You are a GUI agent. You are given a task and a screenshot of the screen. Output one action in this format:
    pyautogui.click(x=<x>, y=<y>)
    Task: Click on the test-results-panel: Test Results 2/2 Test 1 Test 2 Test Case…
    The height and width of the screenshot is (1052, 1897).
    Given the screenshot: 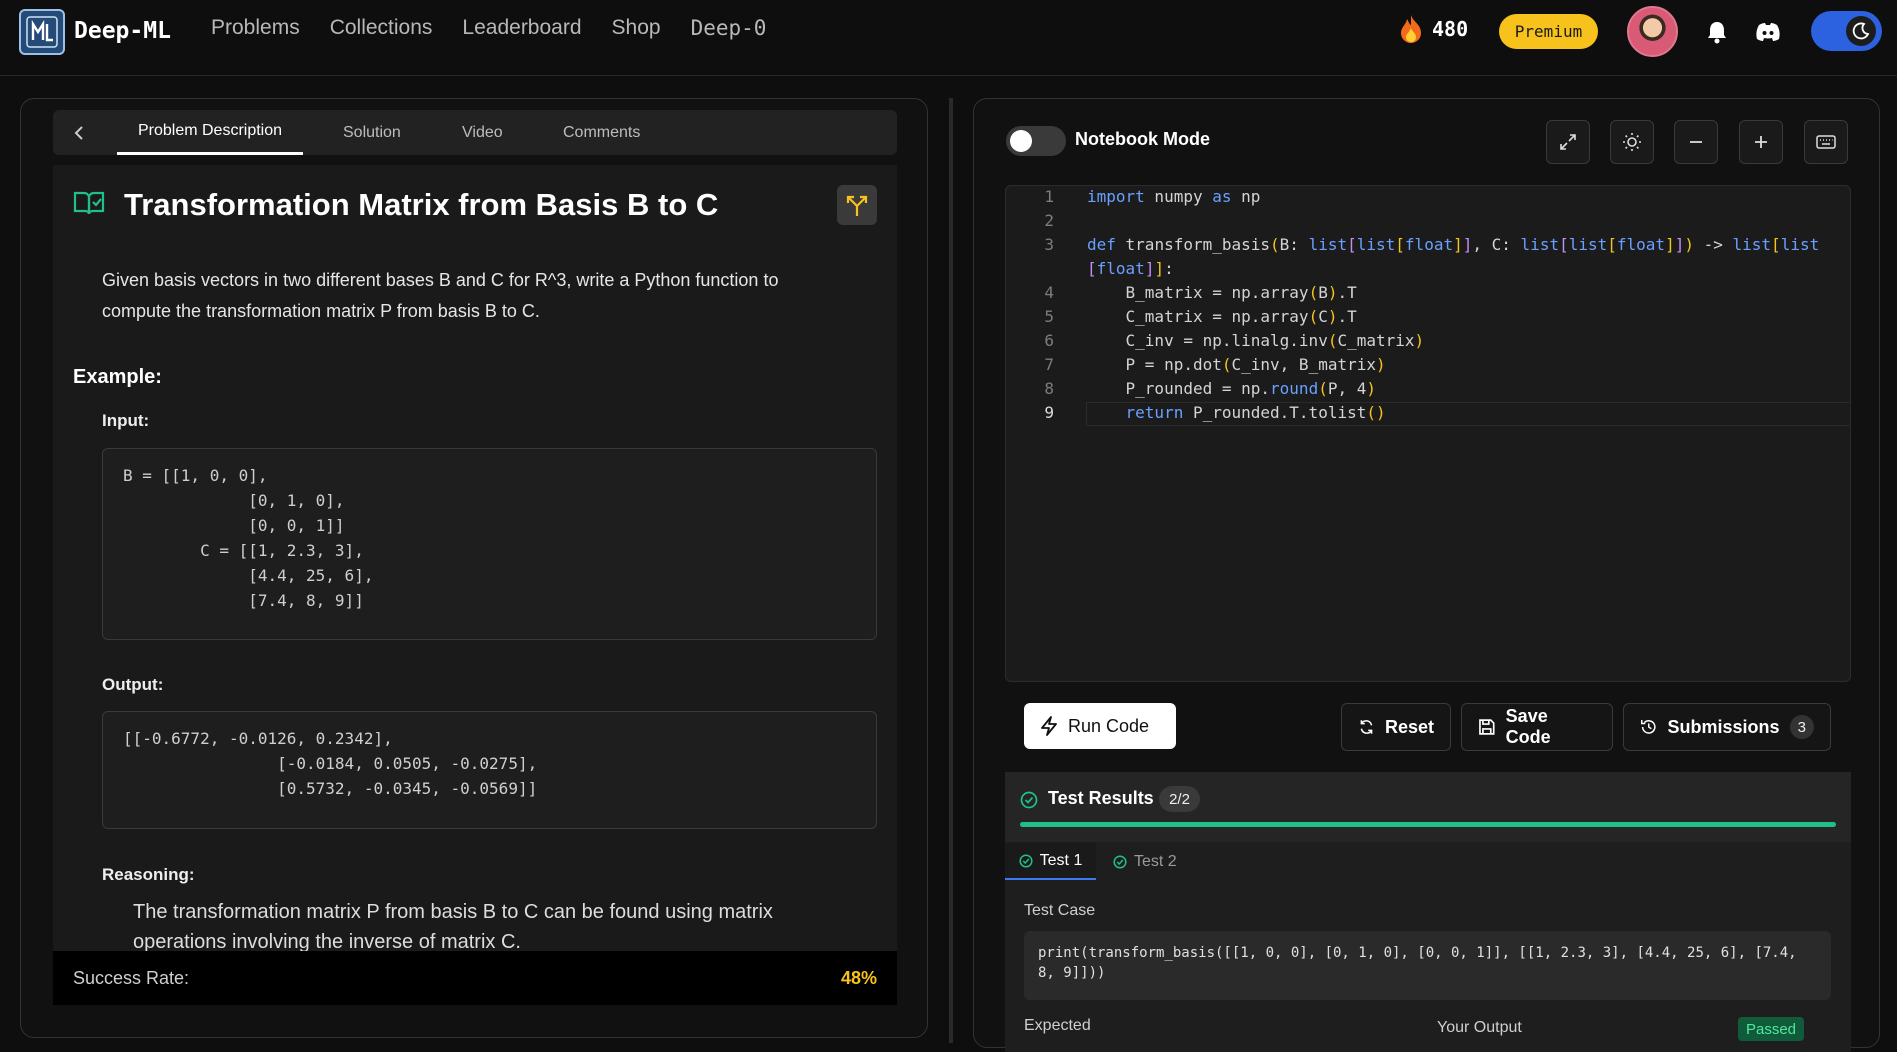 What is the action you would take?
    pyautogui.click(x=1428, y=912)
    